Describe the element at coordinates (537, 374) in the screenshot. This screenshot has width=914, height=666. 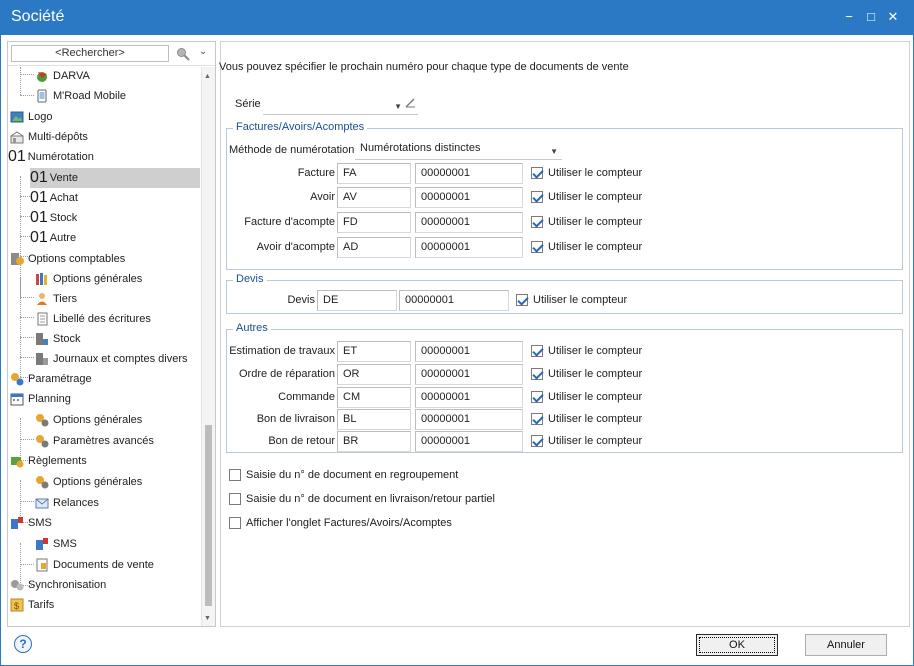
I see `ordre-de-reparation-use-counter-checkbox` at that location.